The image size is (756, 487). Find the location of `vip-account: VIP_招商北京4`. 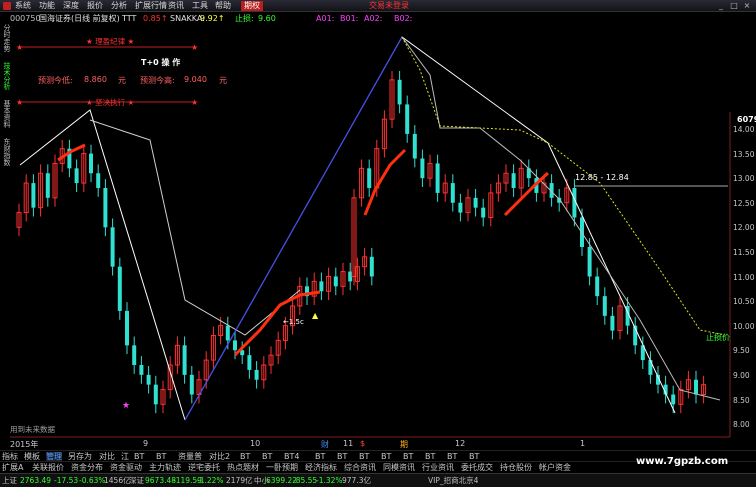

vip-account: VIP_招商北京4 is located at coordinates (453, 480).